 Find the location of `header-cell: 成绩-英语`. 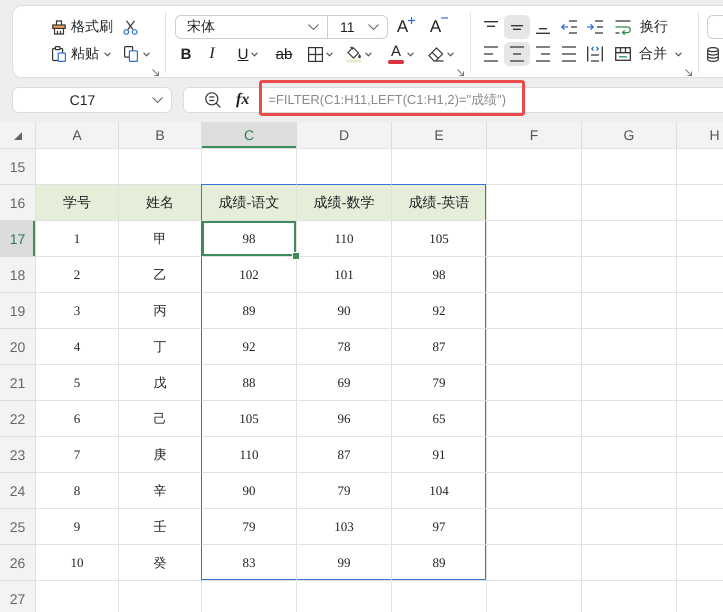

header-cell: 成绩-英语 is located at coordinates (438, 202).